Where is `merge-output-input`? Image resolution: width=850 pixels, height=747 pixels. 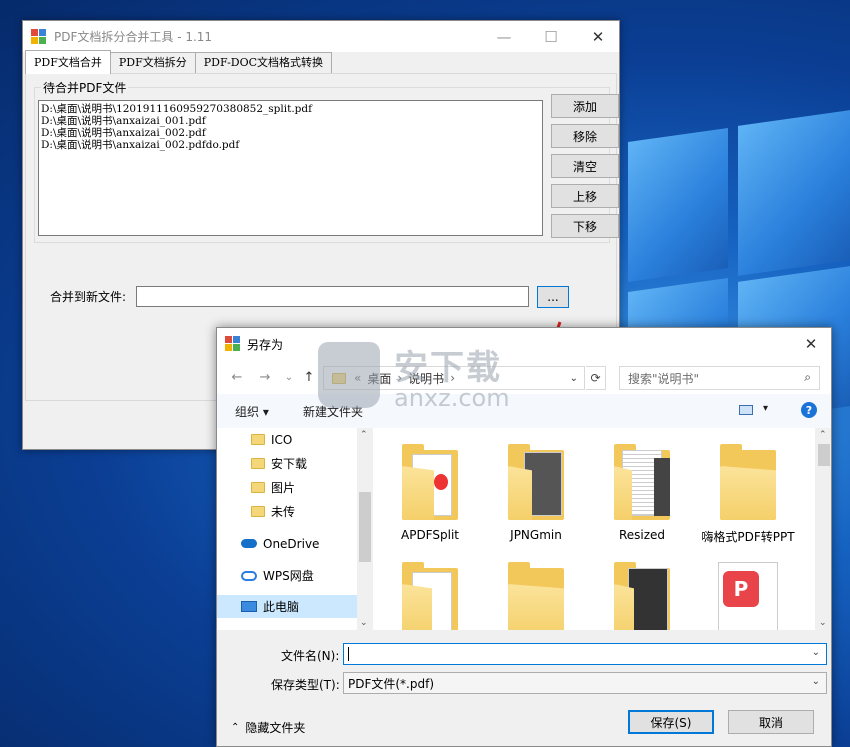
merge-output-input is located at coordinates (332, 296).